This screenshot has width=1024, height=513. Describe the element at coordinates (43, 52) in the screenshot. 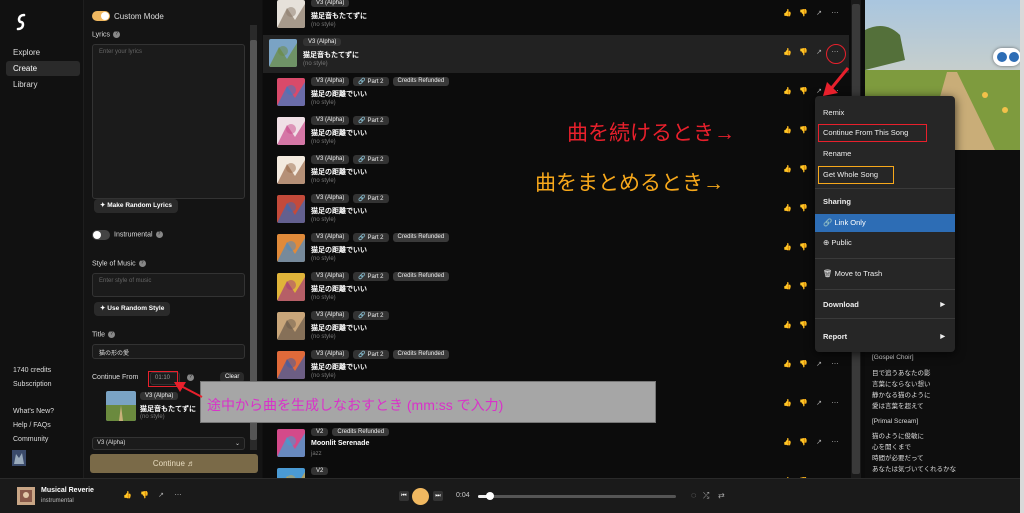

I see `nav-explore: Explore` at that location.